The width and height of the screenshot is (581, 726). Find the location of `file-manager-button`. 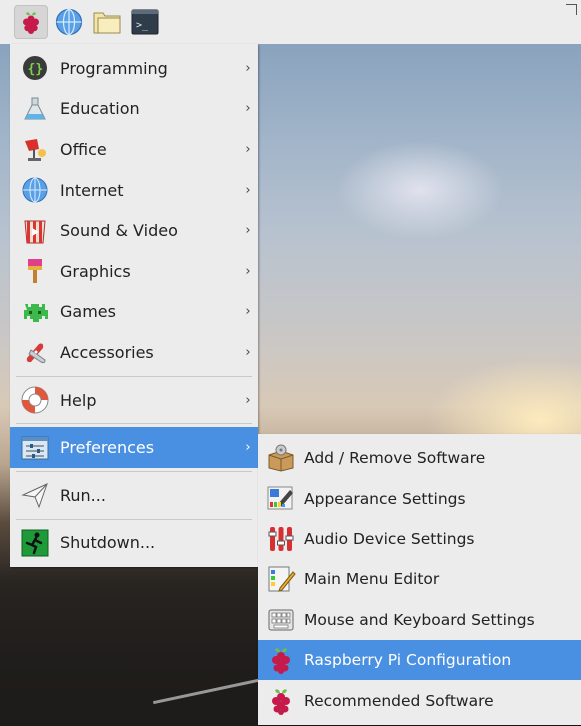

file-manager-button is located at coordinates (107, 22).